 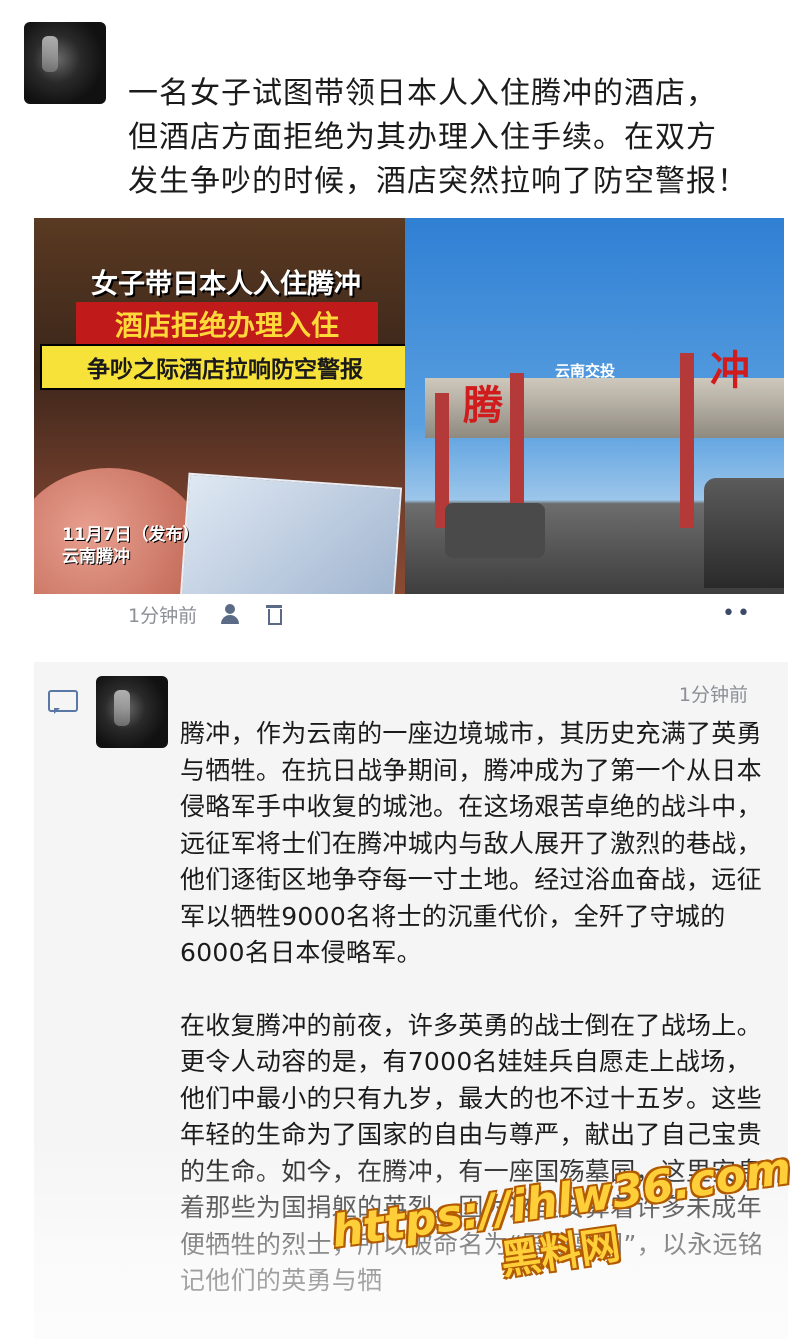 What do you see at coordinates (730, 370) in the screenshot?
I see `image-gate-char-right: 冲` at bounding box center [730, 370].